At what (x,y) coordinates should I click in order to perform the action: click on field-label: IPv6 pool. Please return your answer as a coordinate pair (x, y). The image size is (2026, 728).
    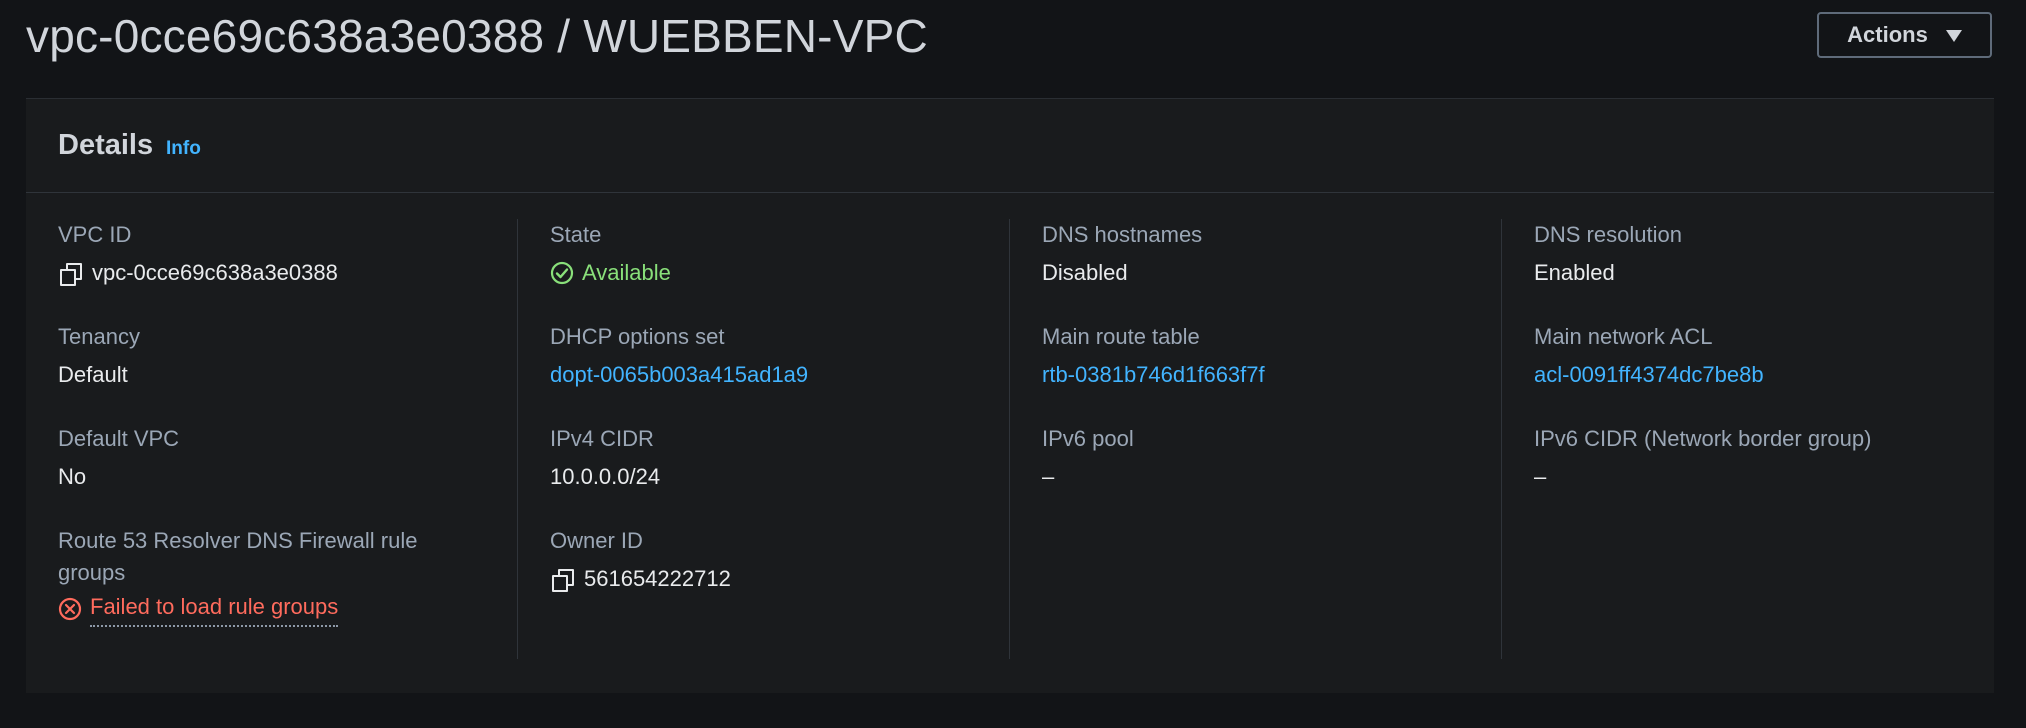
    Looking at the image, I should click on (1088, 438).